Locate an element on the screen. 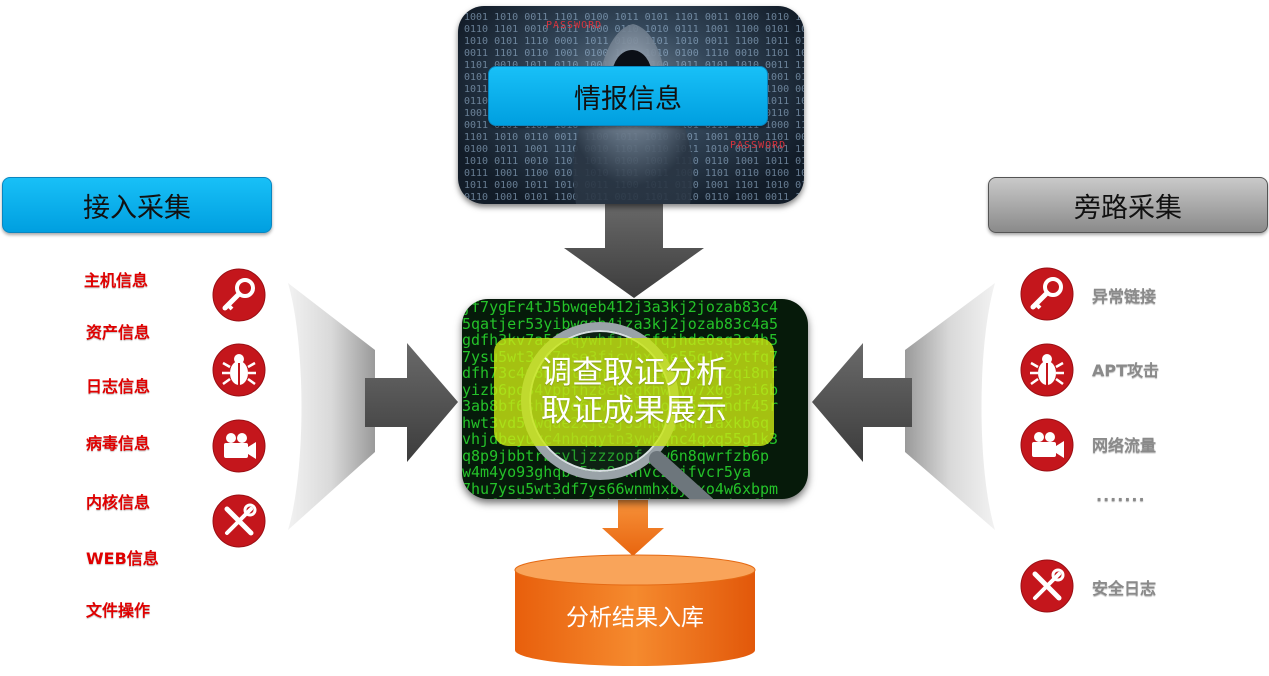  analysis-label-box: 调查取证分析 取证成果展示 is located at coordinates (634, 392).